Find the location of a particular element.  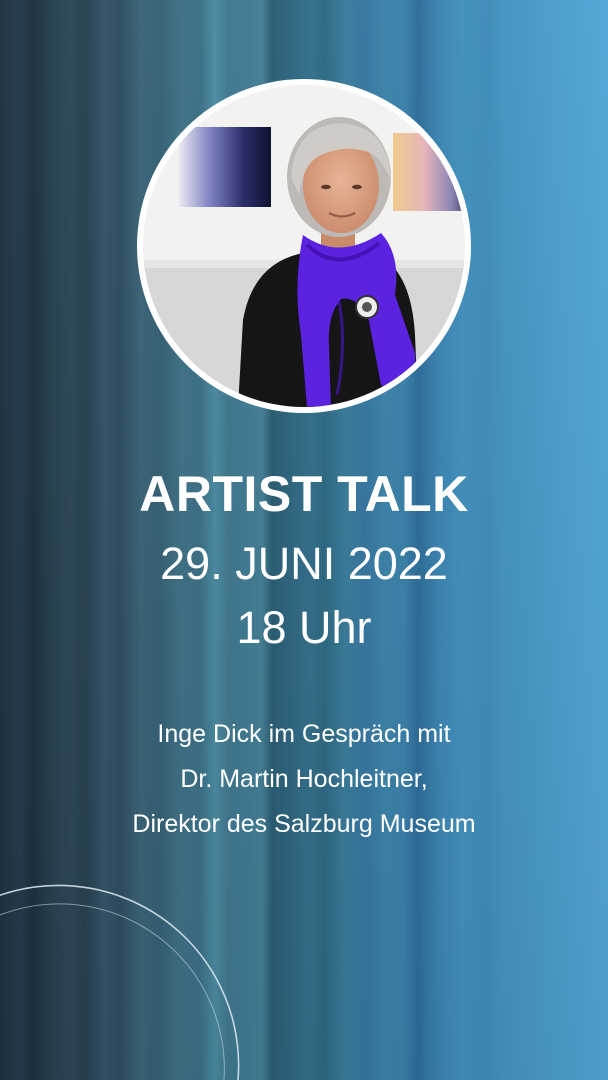

event-title: ARTIST TALK is located at coordinates (304, 494).